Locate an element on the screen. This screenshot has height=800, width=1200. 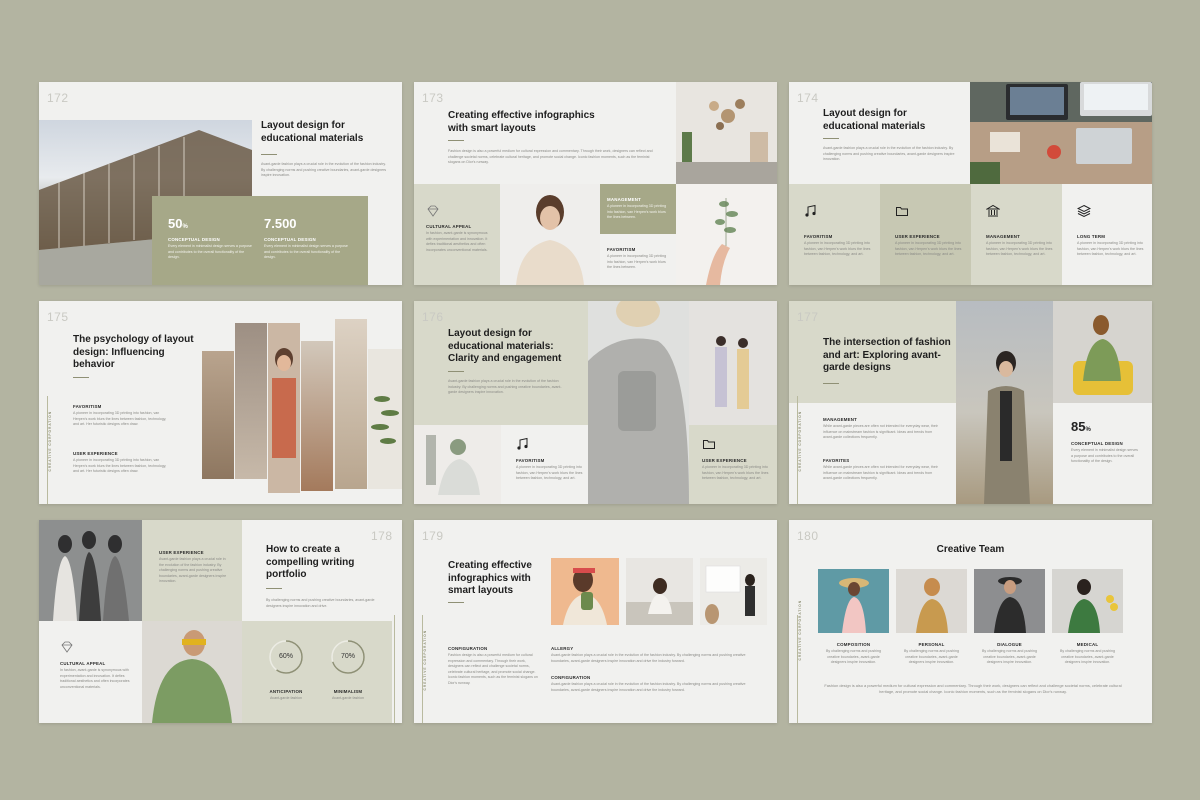
yellow-chair-photo is located at coordinates (1102, 352).